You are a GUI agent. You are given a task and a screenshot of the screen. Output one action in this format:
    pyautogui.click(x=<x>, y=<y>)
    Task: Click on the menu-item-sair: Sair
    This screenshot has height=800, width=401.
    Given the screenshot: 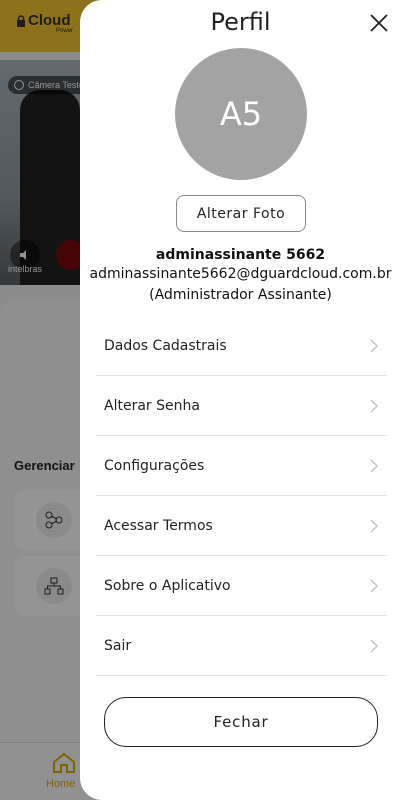 What is the action you would take?
    pyautogui.click(x=241, y=646)
    